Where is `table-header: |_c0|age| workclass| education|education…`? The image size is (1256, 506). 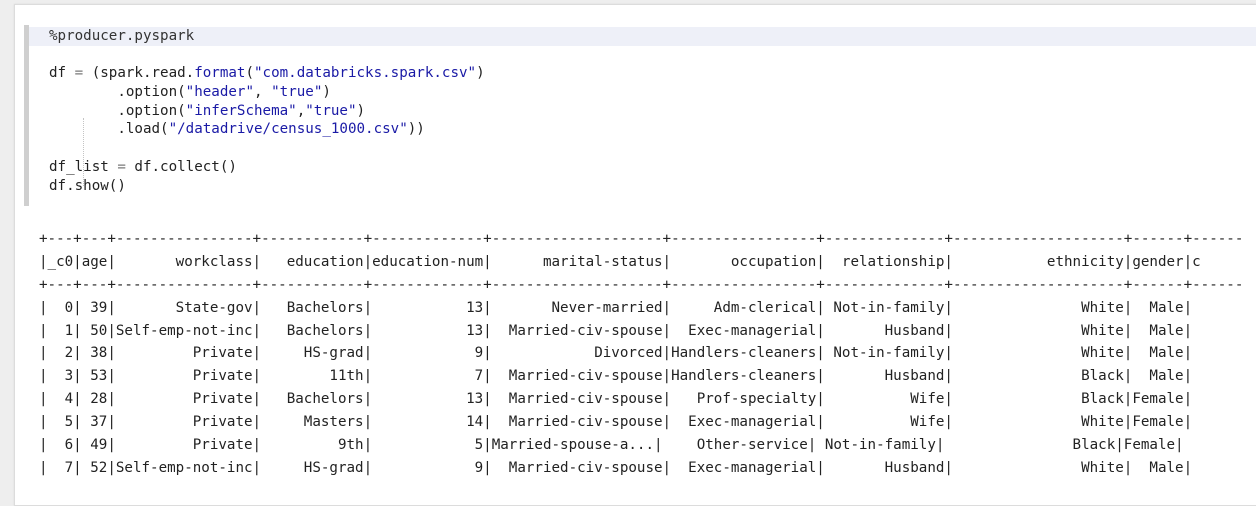 table-header: |_c0|age| workclass| education|education… is located at coordinates (620, 261).